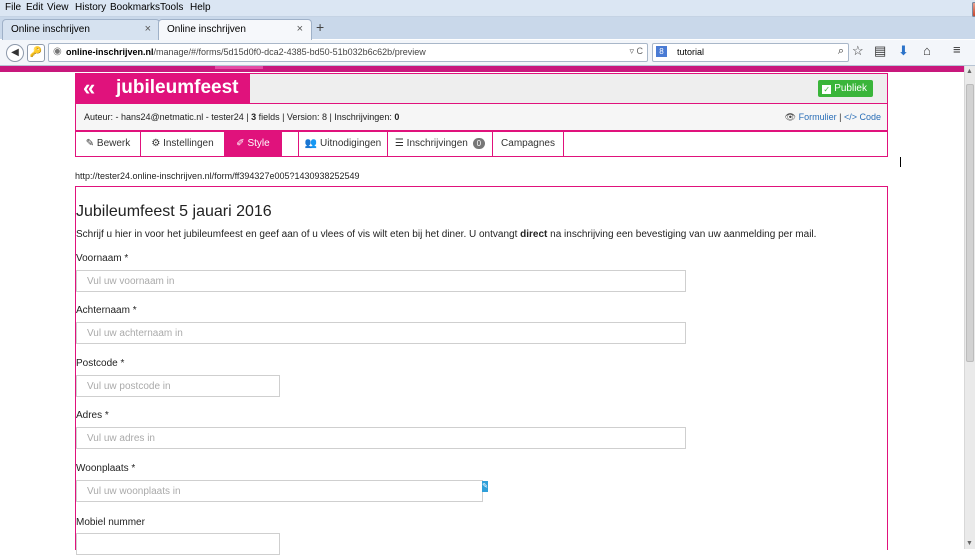 This screenshot has height=555, width=975. What do you see at coordinates (177, 87) in the screenshot?
I see `brand-name: jubileumfeest` at bounding box center [177, 87].